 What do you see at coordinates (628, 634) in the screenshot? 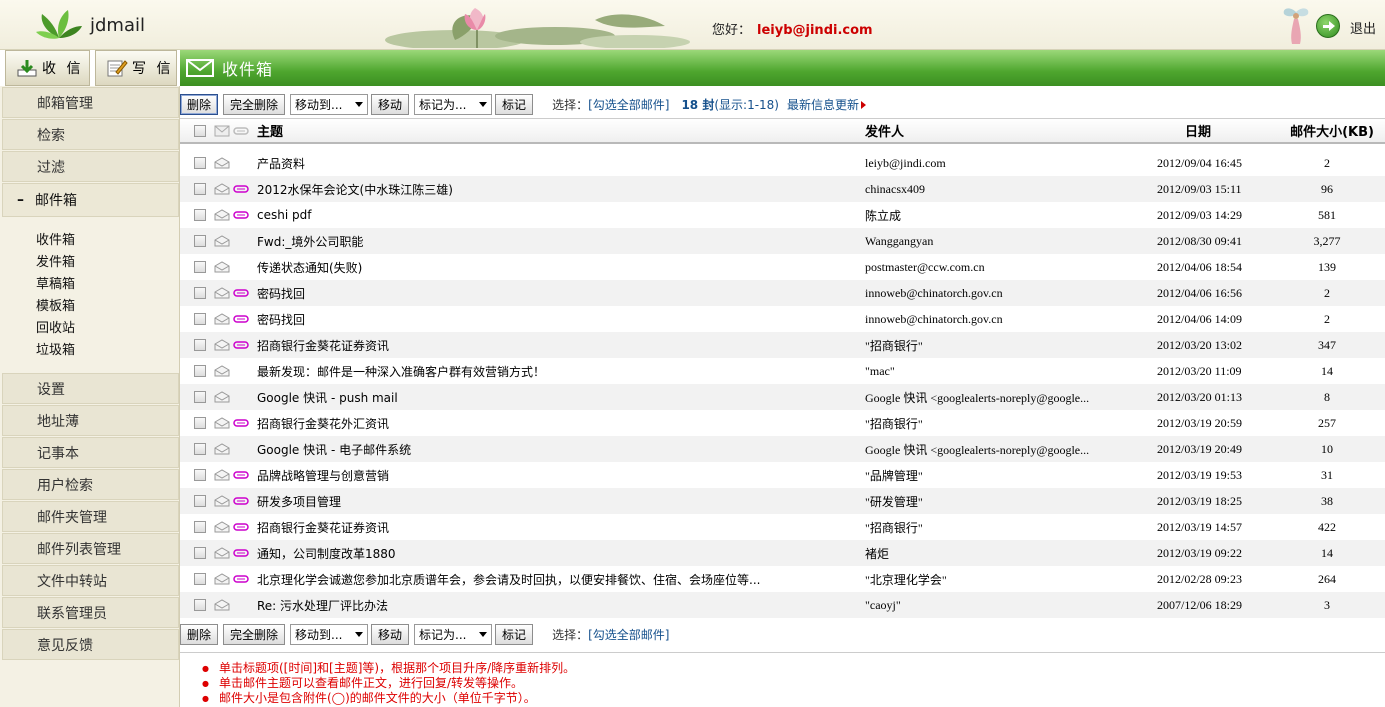
I see `select-all-link-bottom: [勾选全部邮件]` at bounding box center [628, 634].